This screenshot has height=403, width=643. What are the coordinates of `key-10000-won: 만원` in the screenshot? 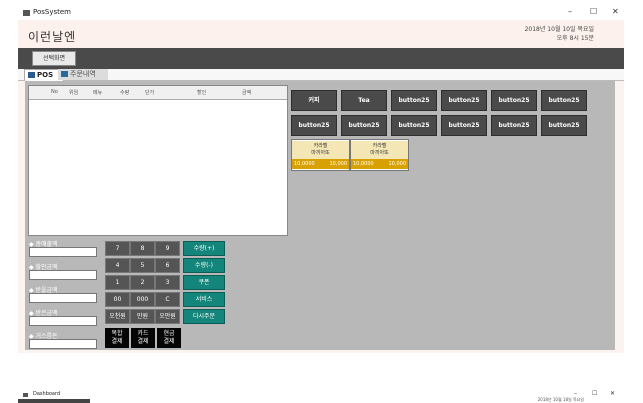 It's located at (142, 316).